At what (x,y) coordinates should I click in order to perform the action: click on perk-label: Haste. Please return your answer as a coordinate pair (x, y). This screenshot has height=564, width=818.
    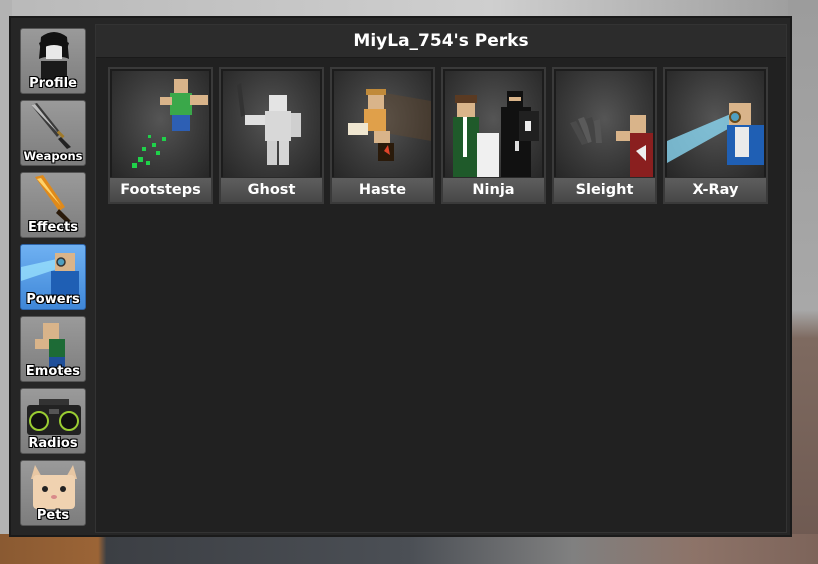
    Looking at the image, I should click on (382, 189).